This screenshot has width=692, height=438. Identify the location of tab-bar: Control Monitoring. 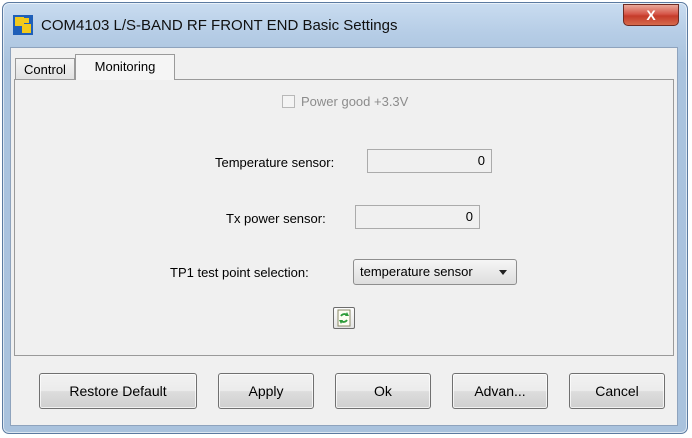
(344, 64).